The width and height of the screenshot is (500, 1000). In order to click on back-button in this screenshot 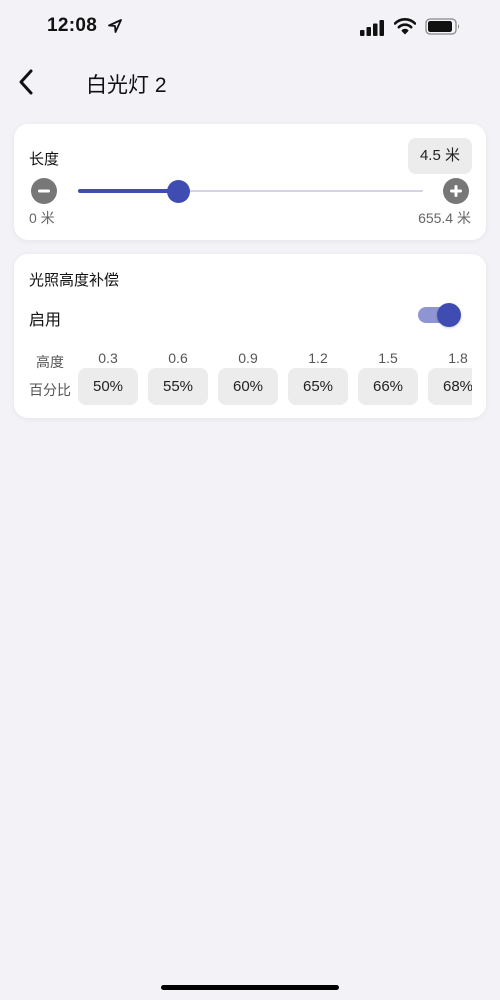, I will do `click(26, 82)`.